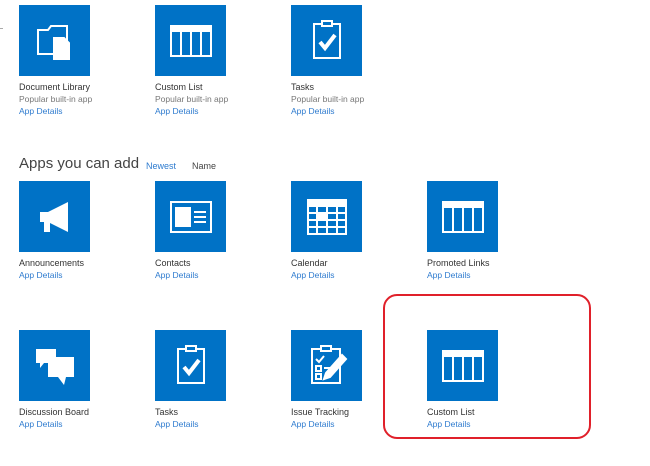 The image size is (650, 466). Describe the element at coordinates (309, 263) in the screenshot. I see `app-name: Calendar` at that location.